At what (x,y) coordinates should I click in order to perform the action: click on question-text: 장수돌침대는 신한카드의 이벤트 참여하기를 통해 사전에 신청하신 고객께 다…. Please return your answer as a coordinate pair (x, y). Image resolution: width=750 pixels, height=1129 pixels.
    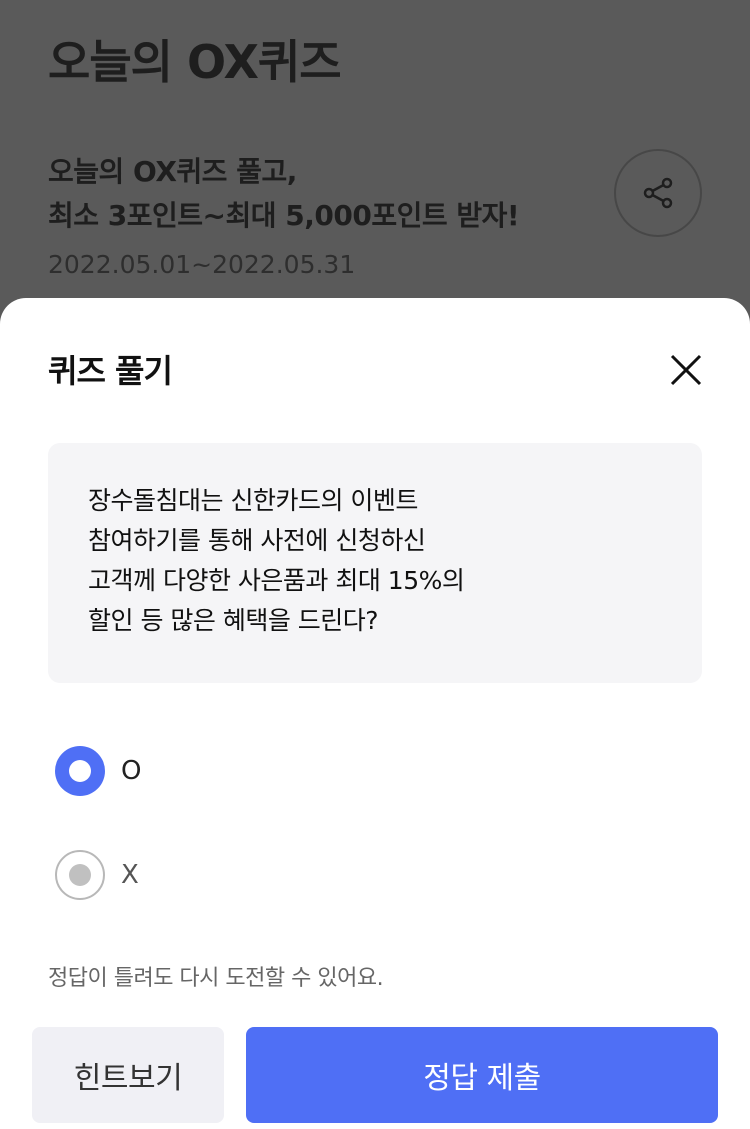
    Looking at the image, I should click on (276, 560).